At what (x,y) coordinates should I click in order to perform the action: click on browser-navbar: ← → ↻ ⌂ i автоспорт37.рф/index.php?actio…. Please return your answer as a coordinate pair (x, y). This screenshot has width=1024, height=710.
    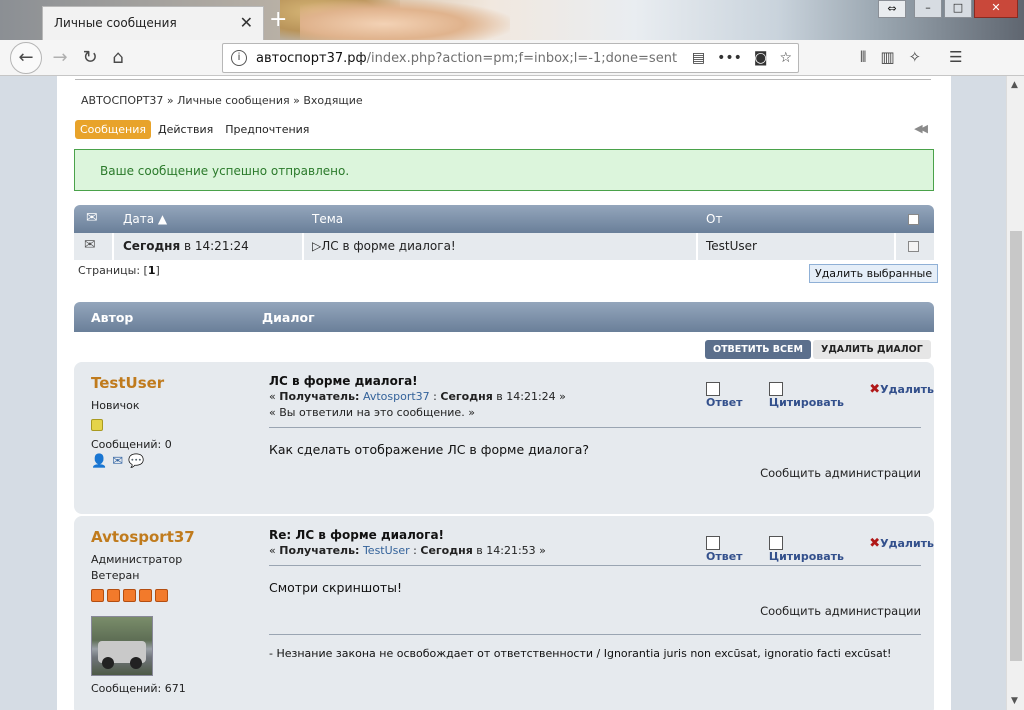
    Looking at the image, I should click on (512, 58).